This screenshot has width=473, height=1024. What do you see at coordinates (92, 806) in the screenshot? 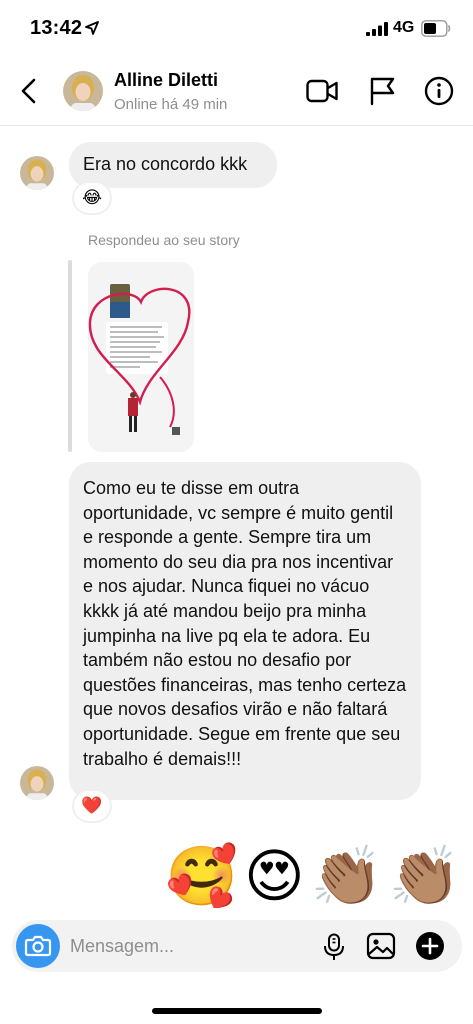
I see `message-reaction: ❤️` at bounding box center [92, 806].